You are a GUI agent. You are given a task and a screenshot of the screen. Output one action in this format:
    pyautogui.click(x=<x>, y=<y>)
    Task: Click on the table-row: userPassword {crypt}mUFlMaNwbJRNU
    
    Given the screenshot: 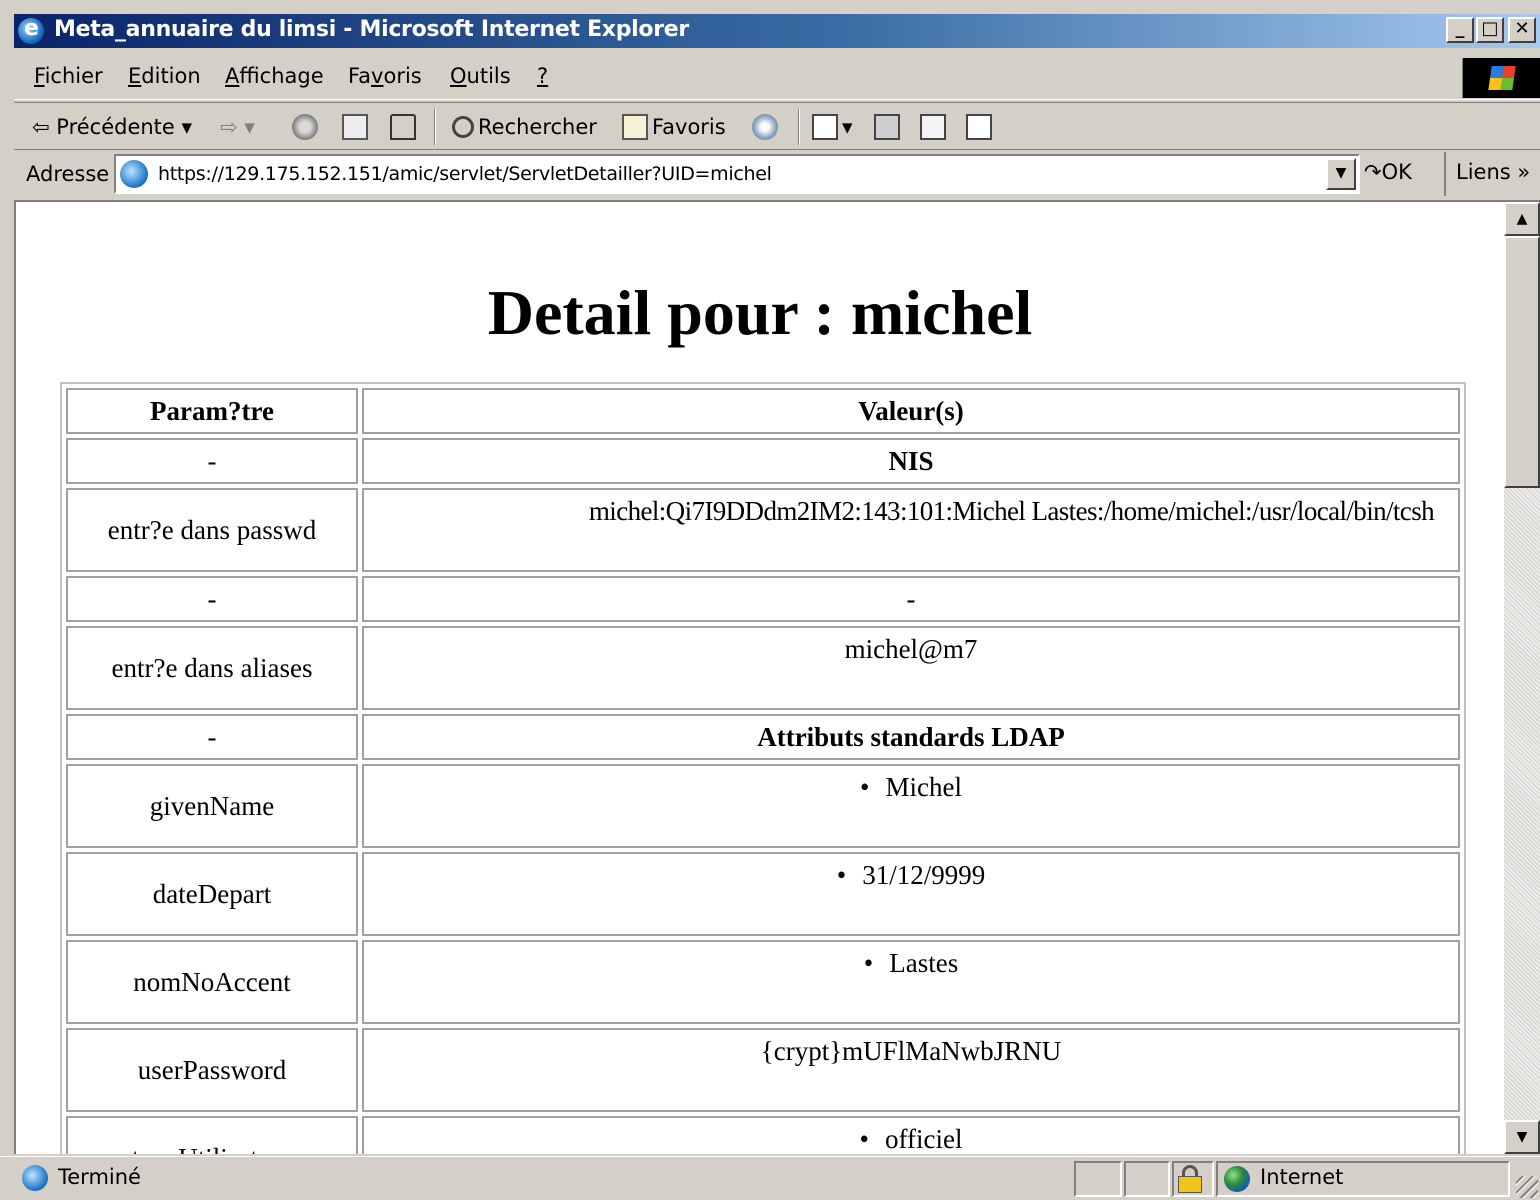 What is the action you would take?
    pyautogui.click(x=763, y=1070)
    